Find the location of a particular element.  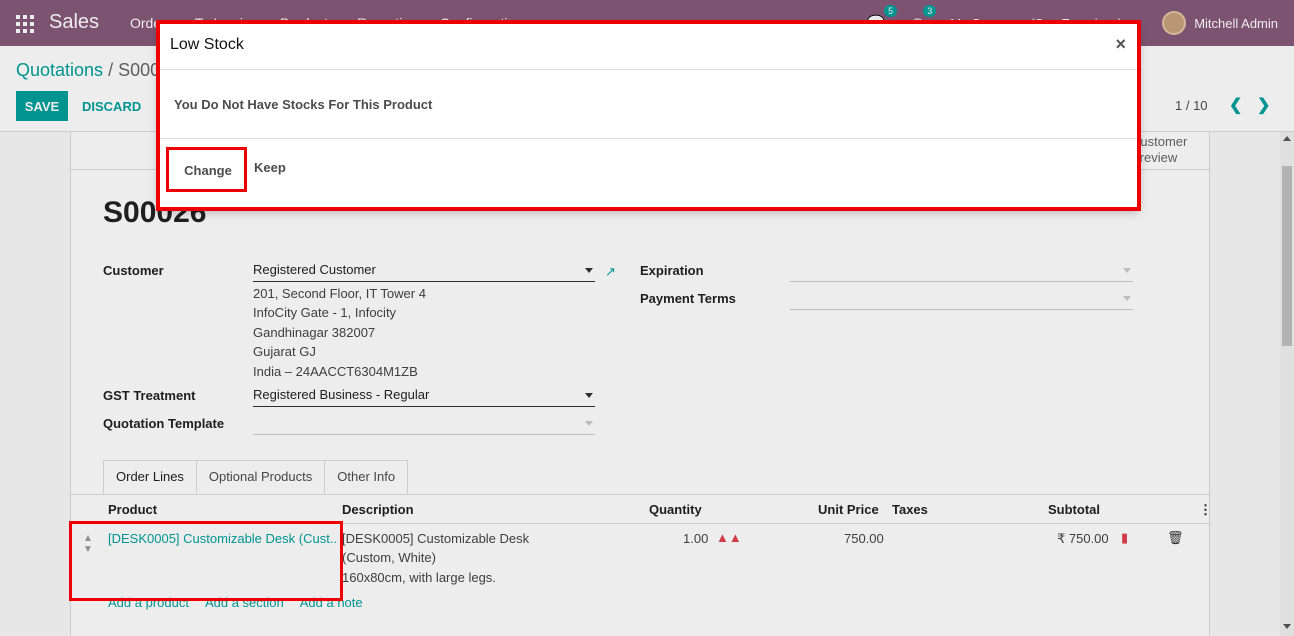

dialog-close-button: × is located at coordinates (1120, 44).